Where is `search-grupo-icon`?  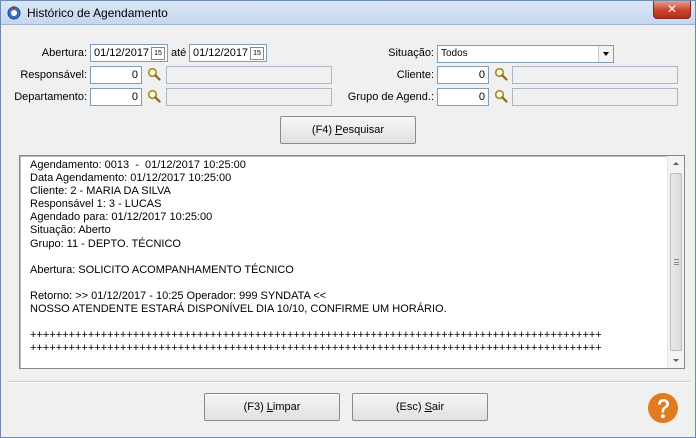 search-grupo-icon is located at coordinates (501, 96).